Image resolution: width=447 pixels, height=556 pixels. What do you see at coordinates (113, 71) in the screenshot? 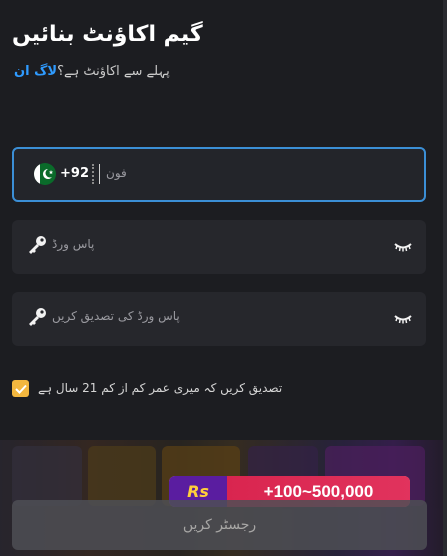
I see `login-prompt-text: پہلے سے اکاؤنٹ ہے؟` at bounding box center [113, 71].